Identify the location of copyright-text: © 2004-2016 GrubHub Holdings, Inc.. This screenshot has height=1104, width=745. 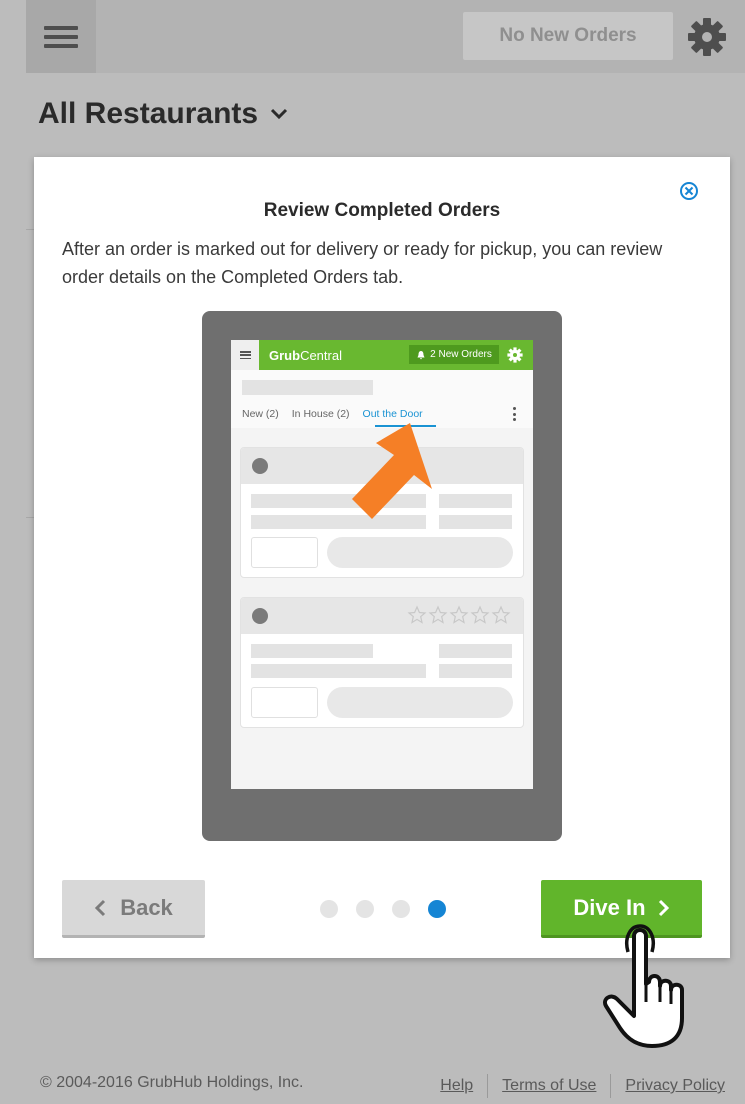
(172, 1082).